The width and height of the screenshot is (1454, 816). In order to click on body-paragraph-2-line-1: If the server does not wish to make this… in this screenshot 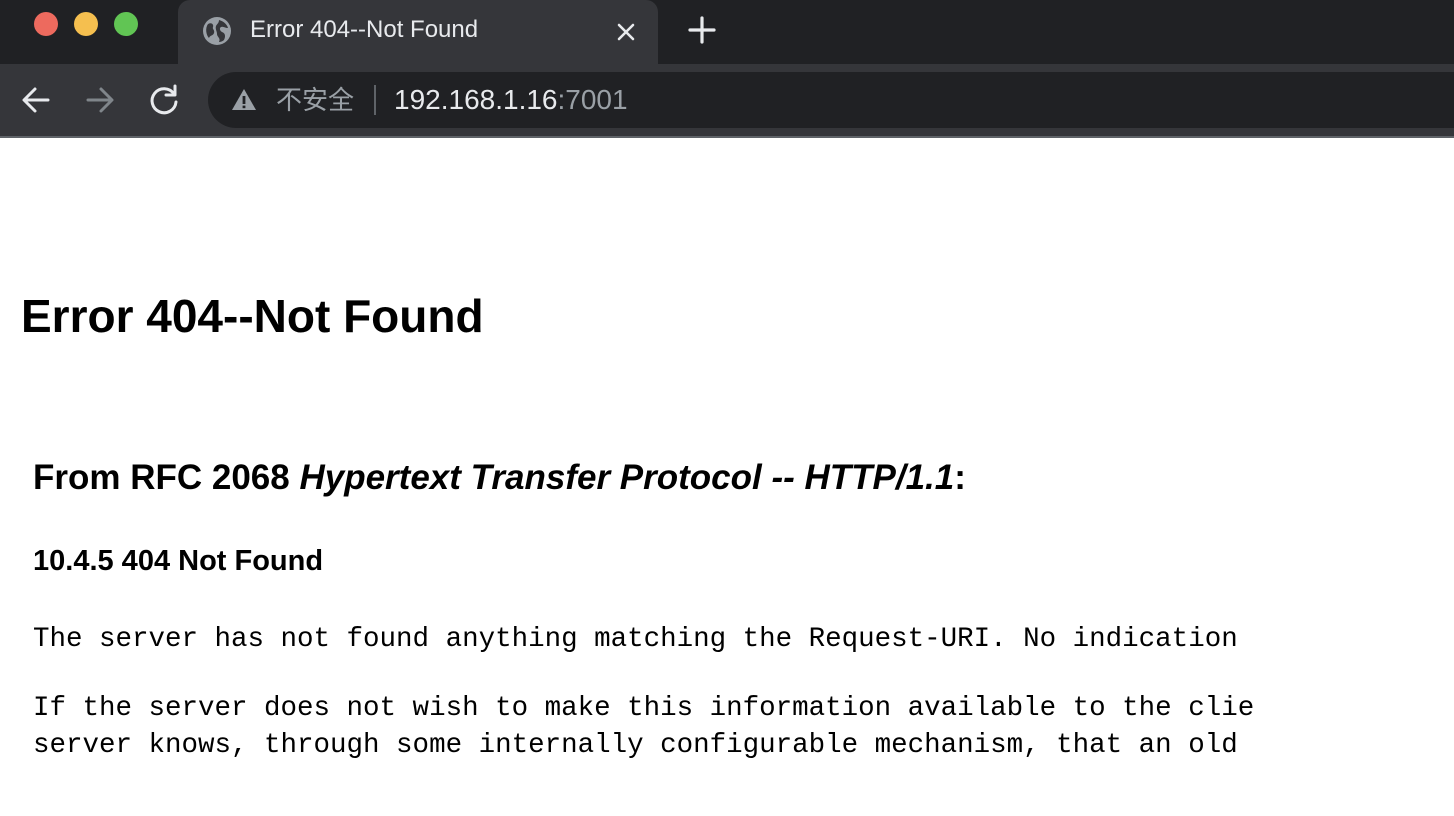, I will do `click(644, 708)`.